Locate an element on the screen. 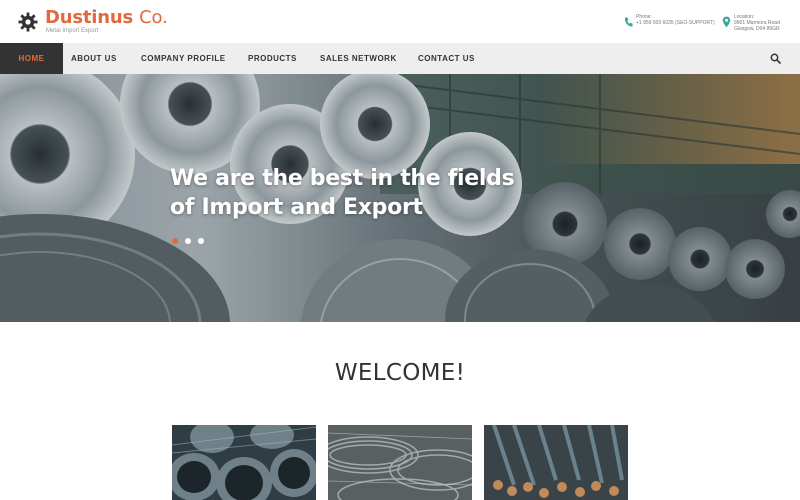 The height and width of the screenshot is (500, 800). product-card-rebar is located at coordinates (556, 462).